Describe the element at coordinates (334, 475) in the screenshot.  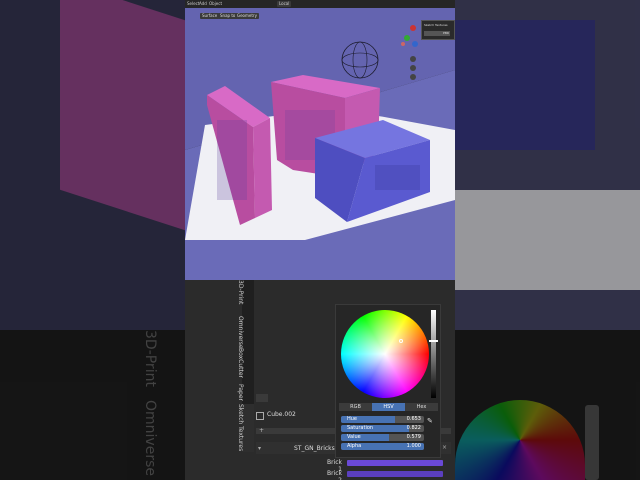
I see `input-label-brick-2: Brick 2` at that location.